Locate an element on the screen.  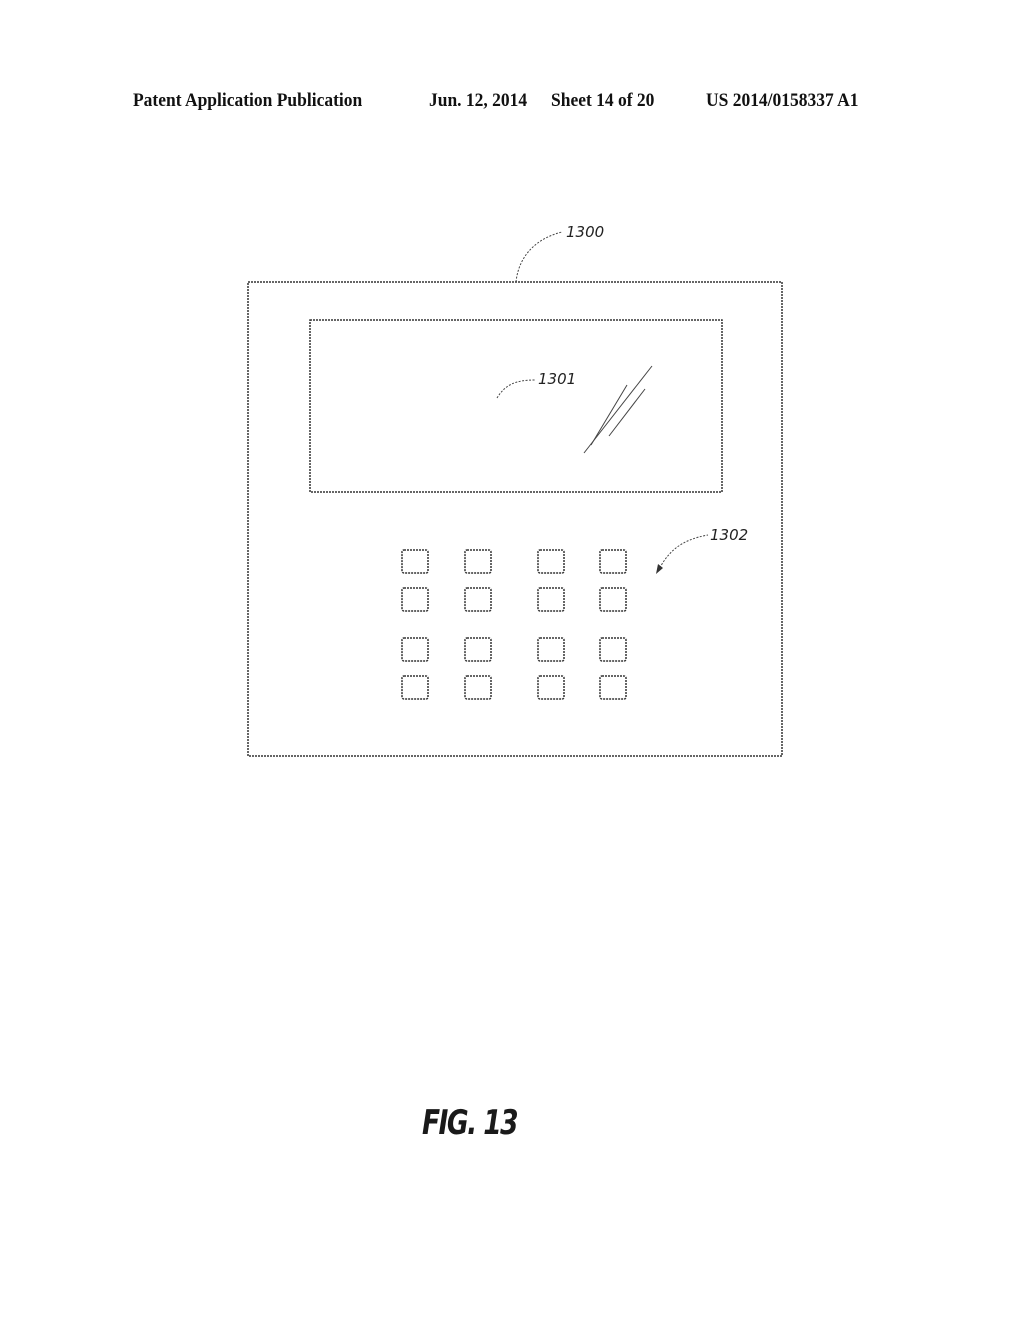
figure-label: FIG. 13 is located at coordinates (470, 1123).